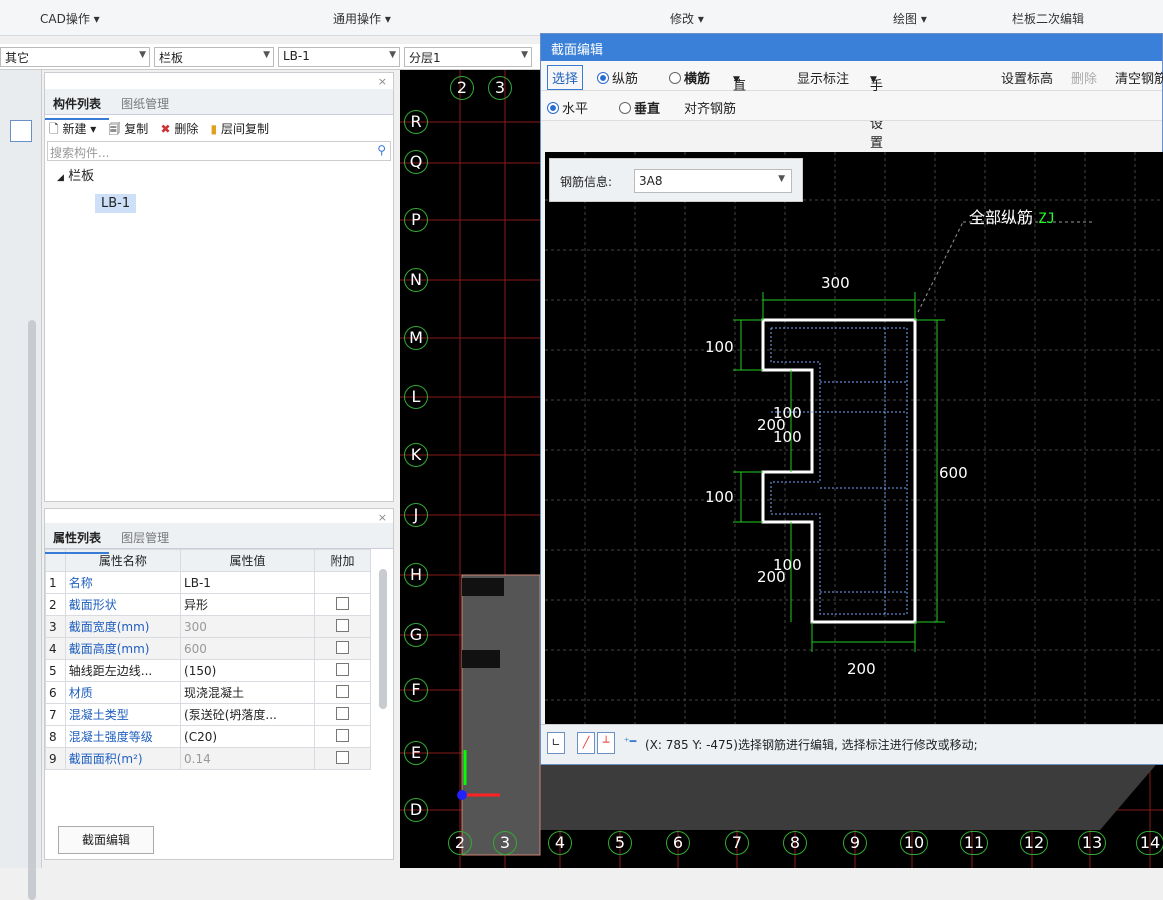 This screenshot has width=1163, height=900. Describe the element at coordinates (247, 736) in the screenshot. I see `property-value: (C20)` at that location.